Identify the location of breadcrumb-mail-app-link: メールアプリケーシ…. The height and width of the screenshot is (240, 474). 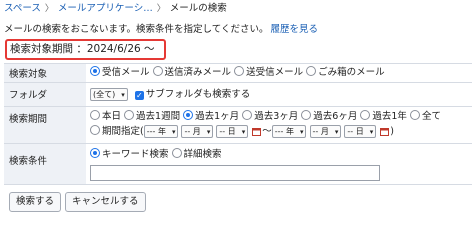
(105, 8).